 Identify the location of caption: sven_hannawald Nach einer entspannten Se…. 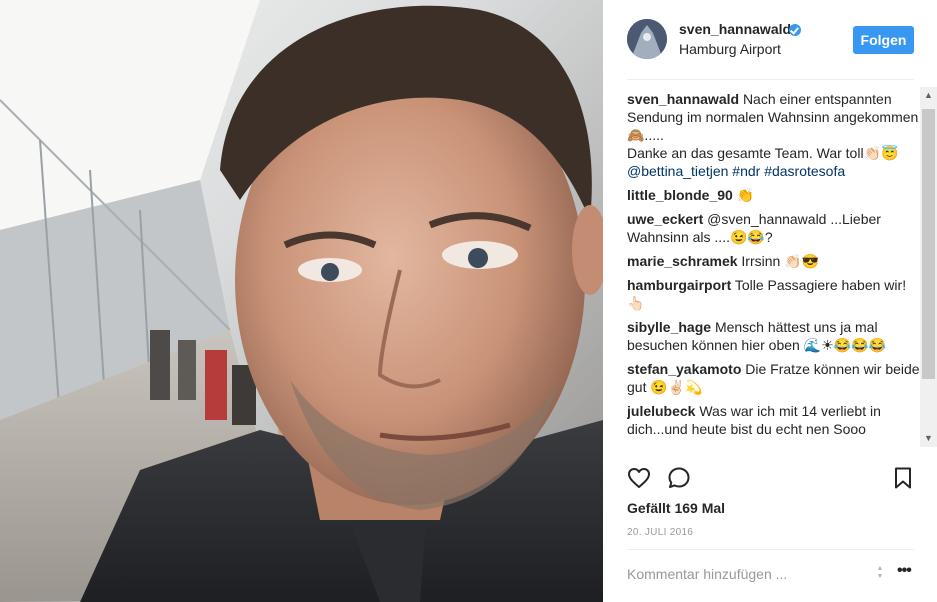
(775, 135).